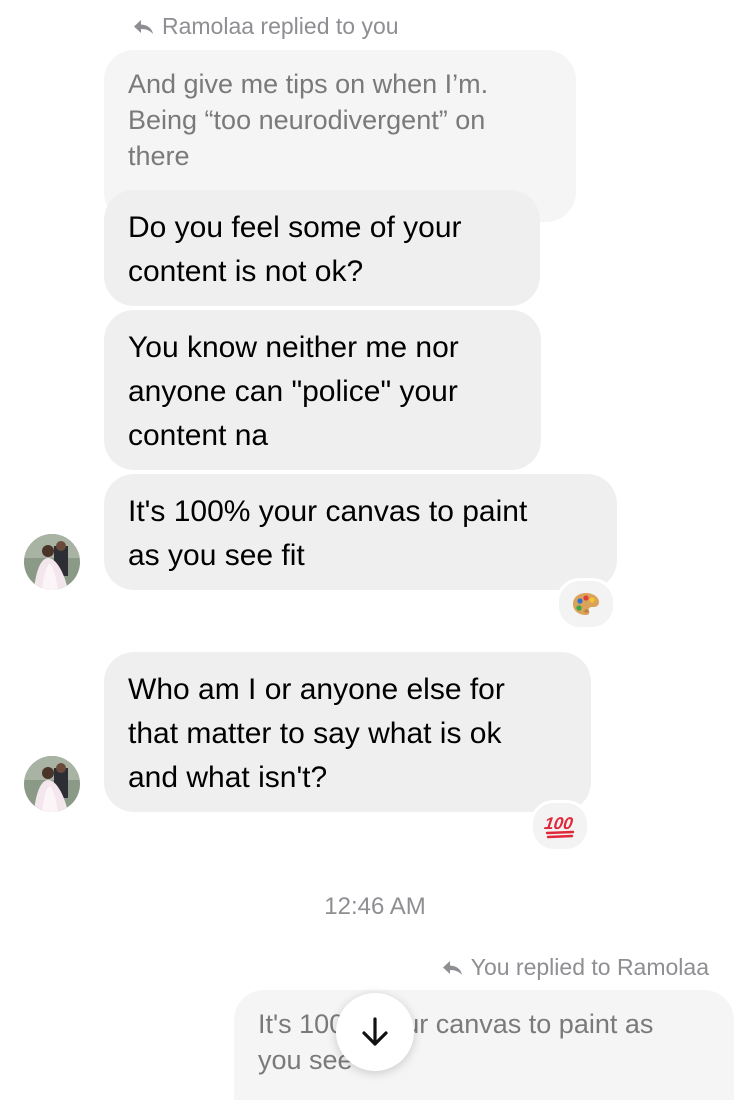 The height and width of the screenshot is (1100, 750). What do you see at coordinates (456, 1024) in the screenshot?
I see `quoted-line: It's 100% your canvas to paint as` at bounding box center [456, 1024].